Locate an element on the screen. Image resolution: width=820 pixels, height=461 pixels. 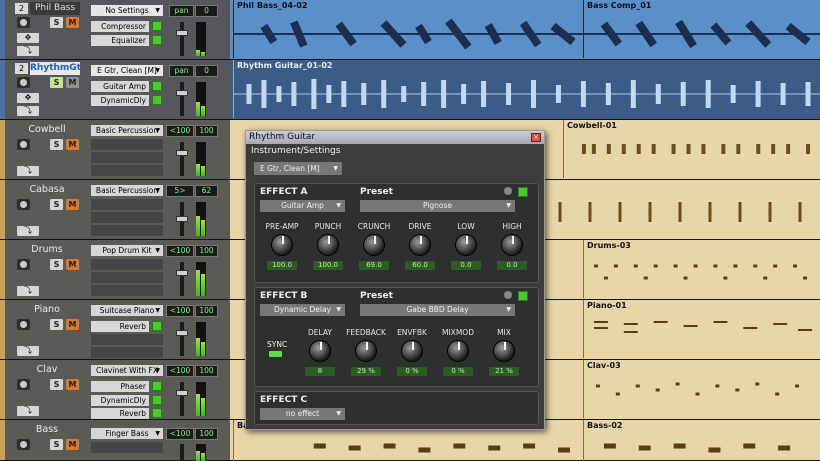
edit-tool-icon: ✥ is located at coordinates (28, 38).